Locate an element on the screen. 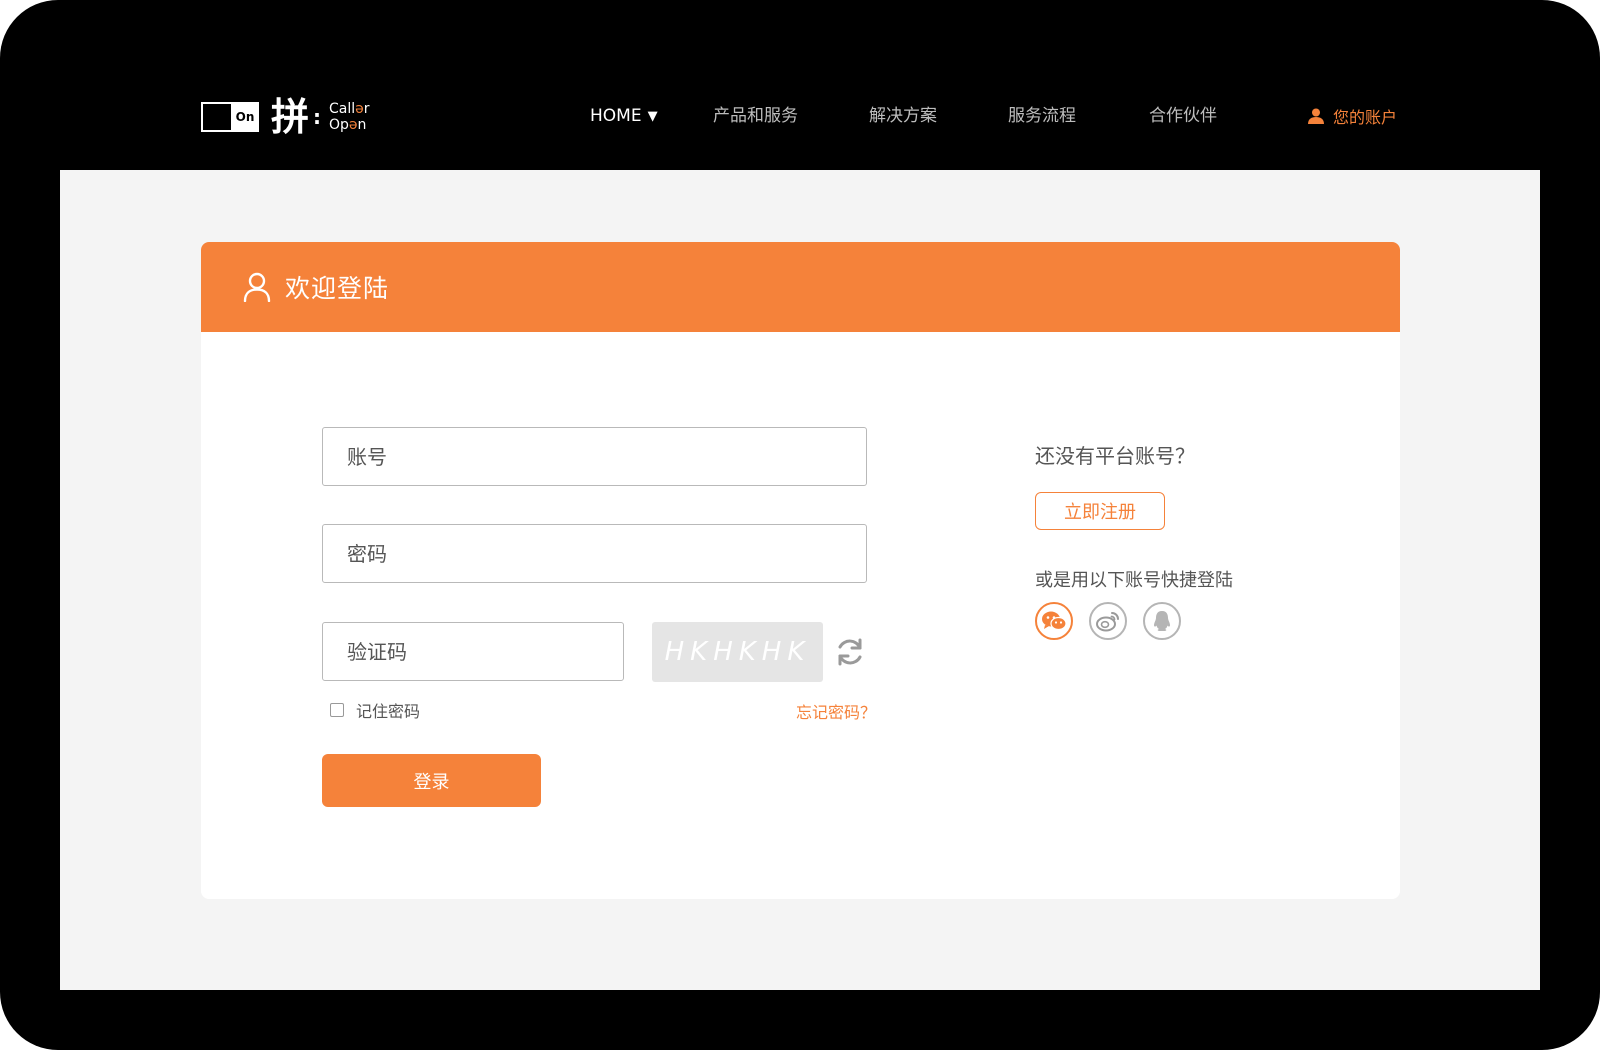  account-label: 您的账户 is located at coordinates (1365, 117).